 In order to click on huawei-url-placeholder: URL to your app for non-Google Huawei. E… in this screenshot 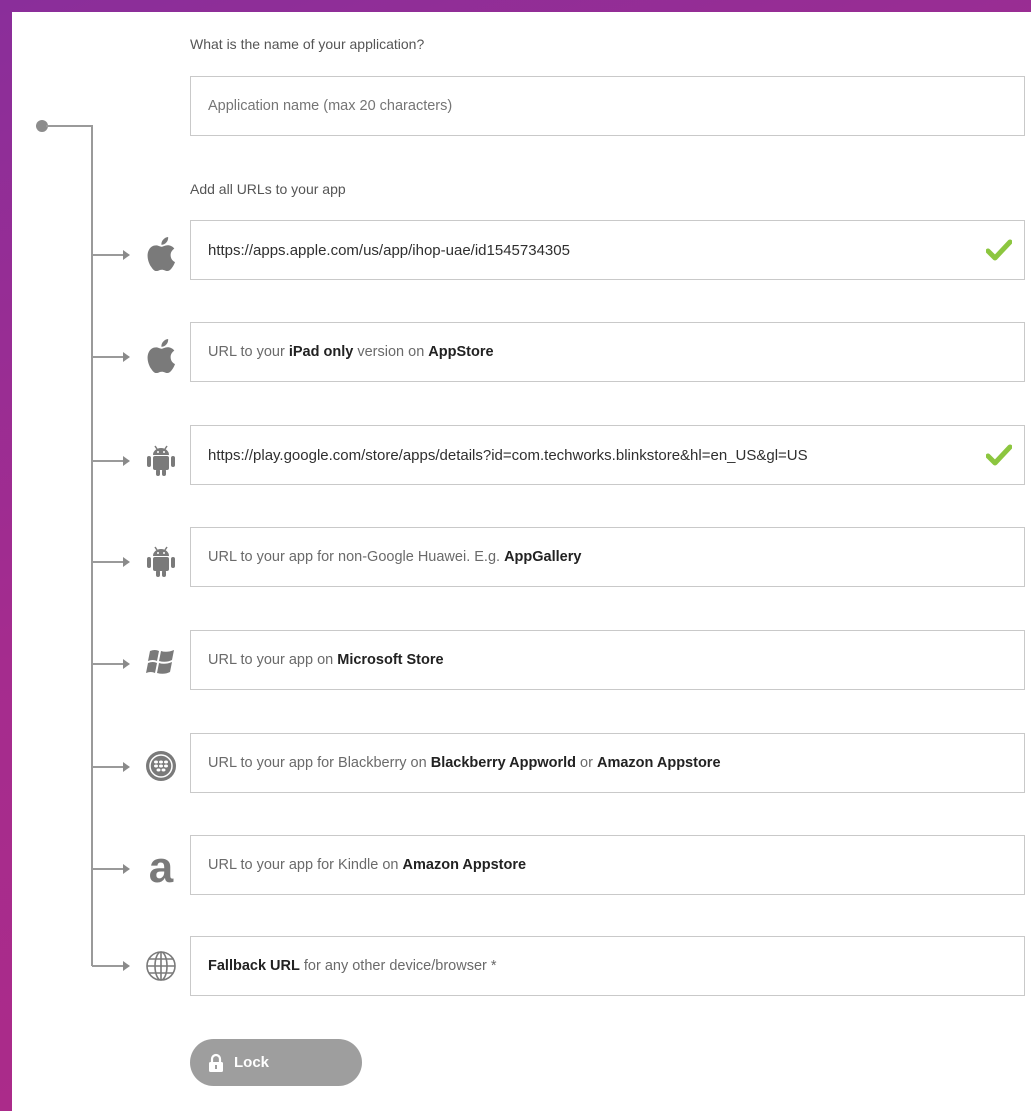, I will do `click(395, 557)`.